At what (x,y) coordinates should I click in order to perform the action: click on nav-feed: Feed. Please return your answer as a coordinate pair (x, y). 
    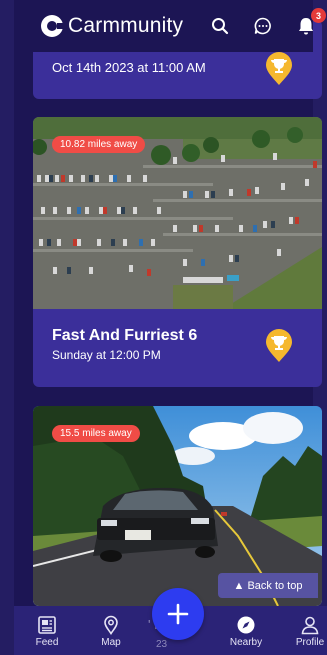
    Looking at the image, I should click on (47, 630).